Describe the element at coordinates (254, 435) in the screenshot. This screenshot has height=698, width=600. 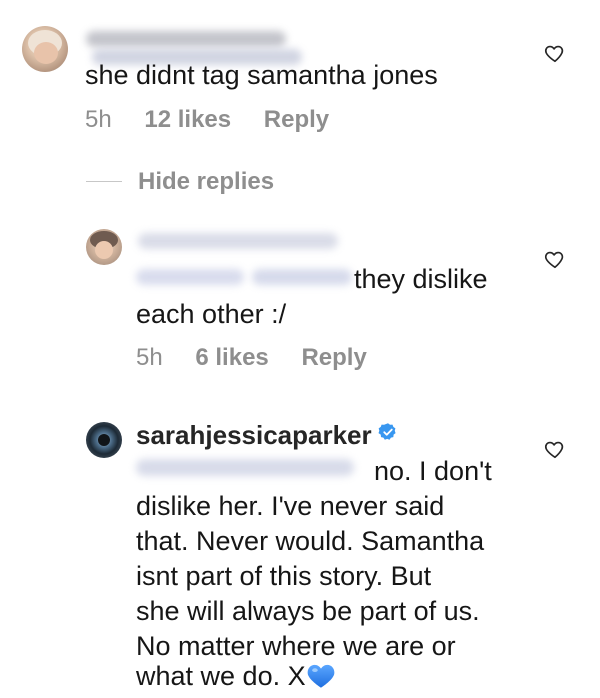
I see `username: sarahjessicaparker` at that location.